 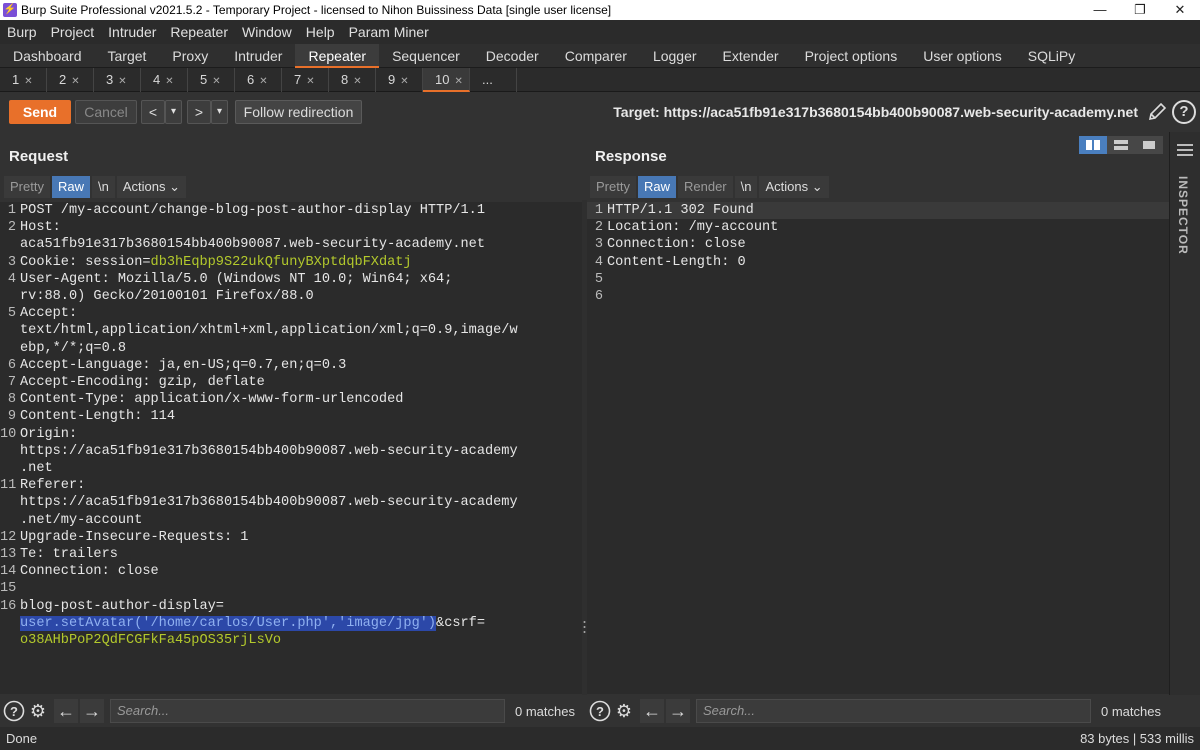 What do you see at coordinates (746, 187) in the screenshot?
I see `response-newline-toggle: \n` at bounding box center [746, 187].